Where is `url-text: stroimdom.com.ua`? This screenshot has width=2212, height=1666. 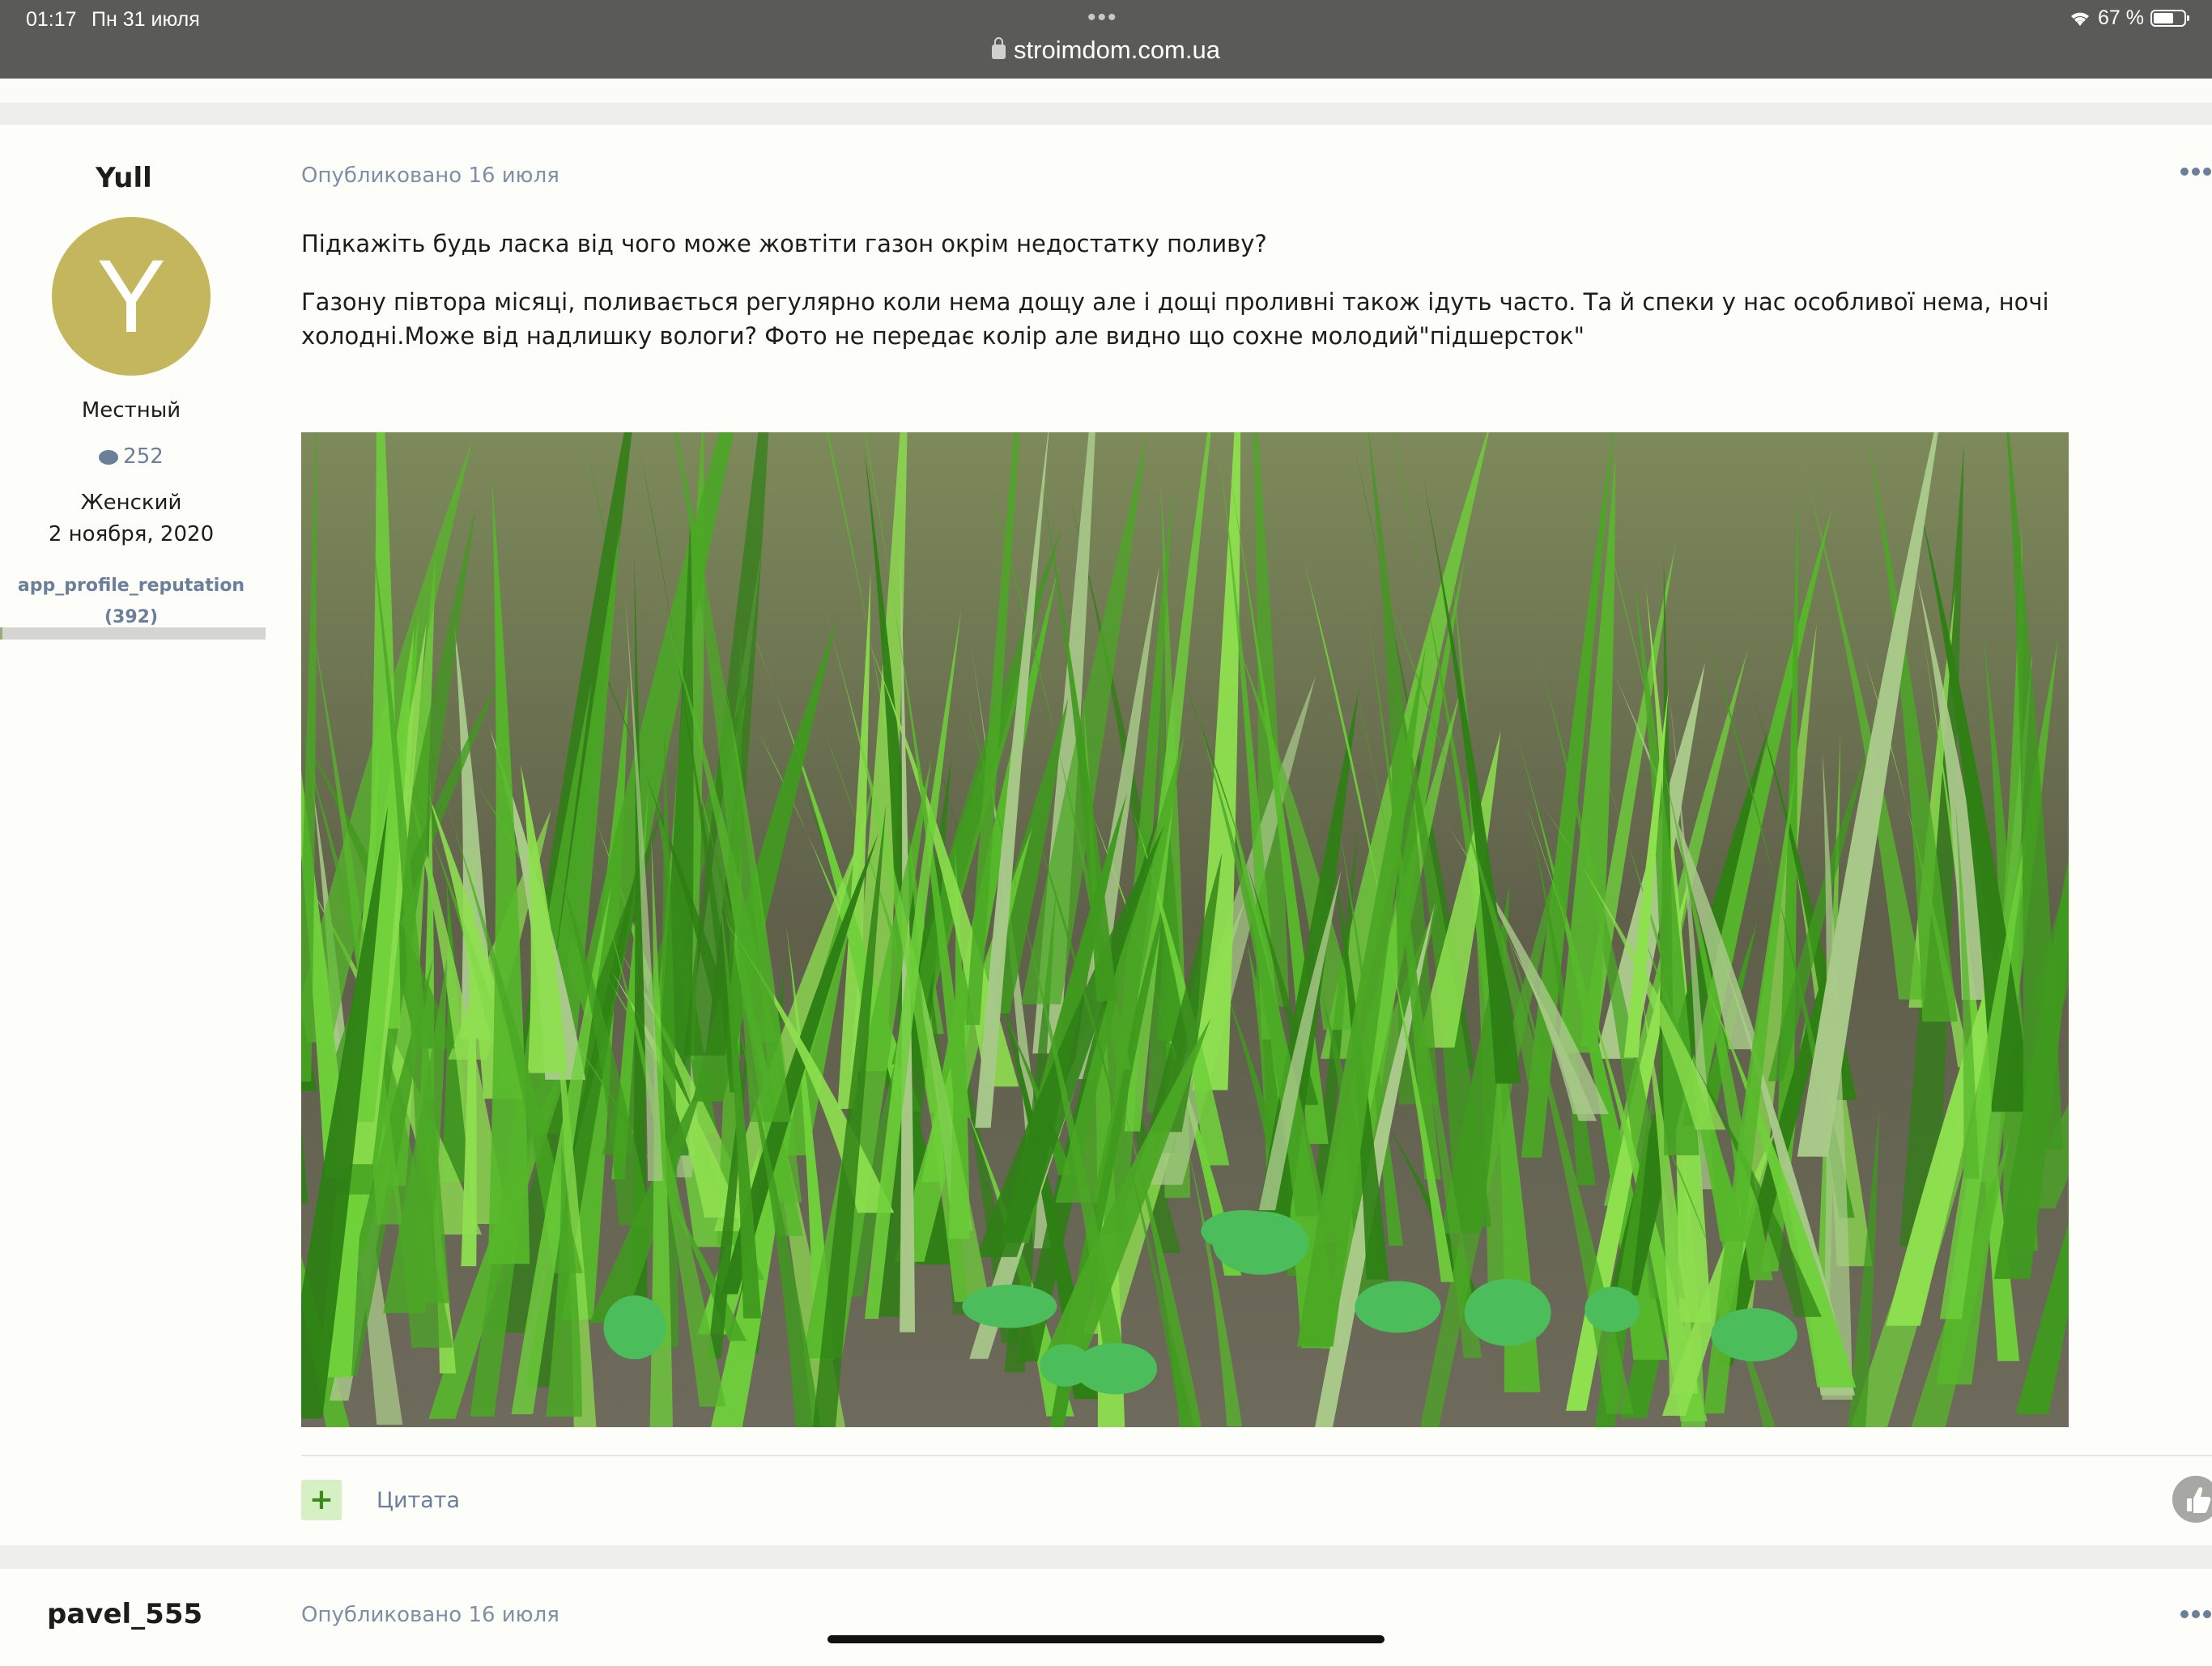
url-text: stroimdom.com.ua is located at coordinates (1117, 50).